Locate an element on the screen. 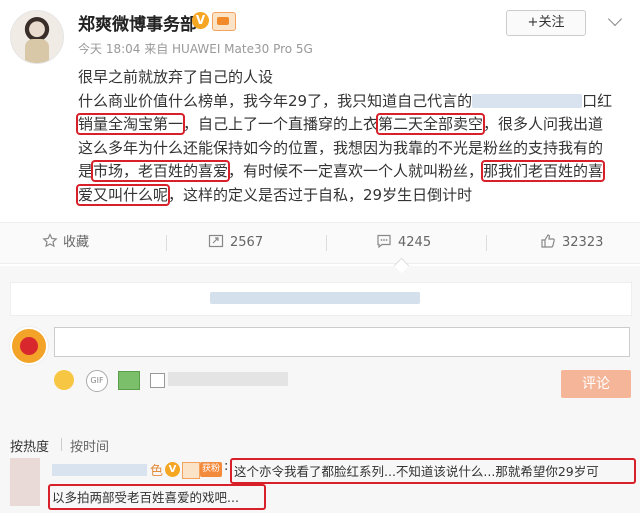 Image resolution: width=640 pixels, height=513 pixels. highlighted-text: 第二天全部卖空 is located at coordinates (431, 124).